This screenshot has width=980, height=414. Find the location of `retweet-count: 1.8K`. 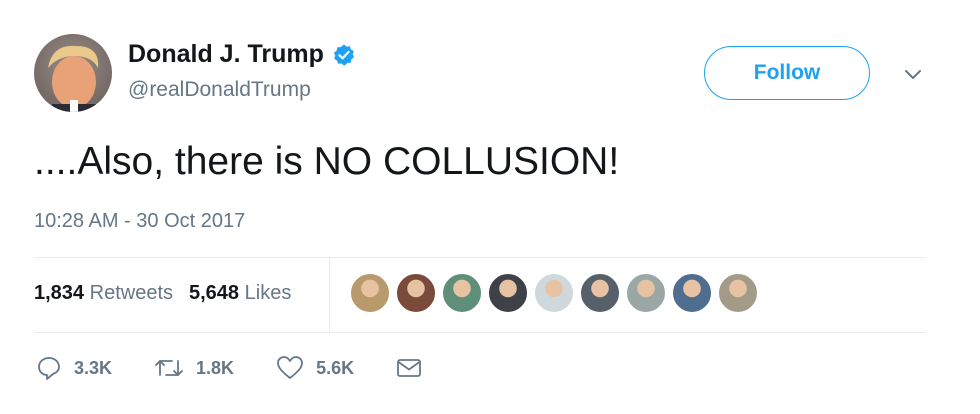

retweet-count: 1.8K is located at coordinates (215, 367).